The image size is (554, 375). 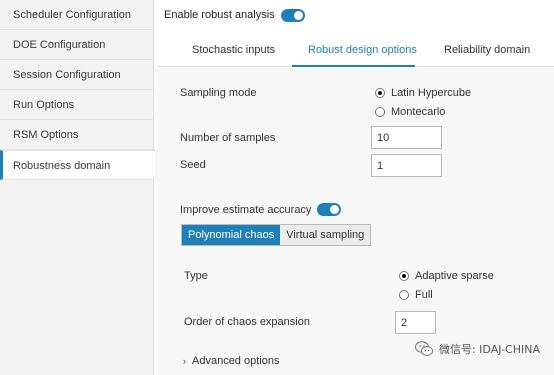 What do you see at coordinates (424, 295) in the screenshot?
I see `radio-label: Full` at bounding box center [424, 295].